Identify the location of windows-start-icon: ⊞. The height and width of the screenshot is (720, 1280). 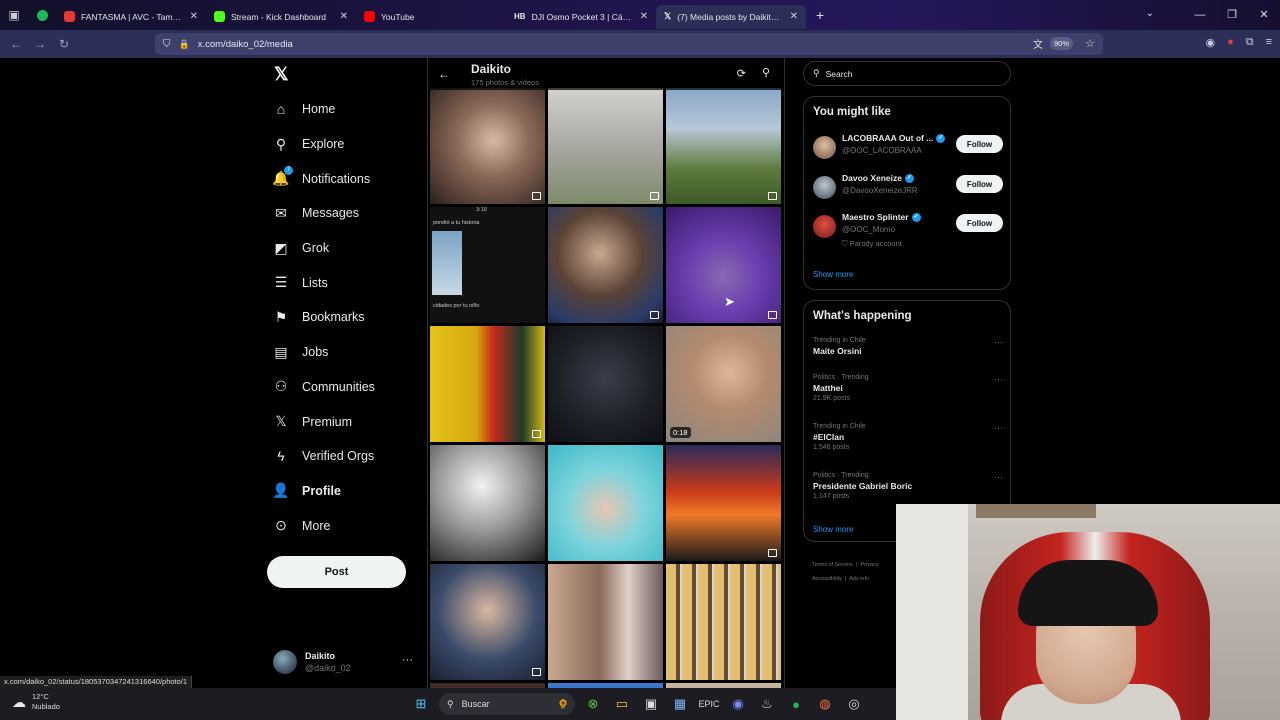
(421, 704).